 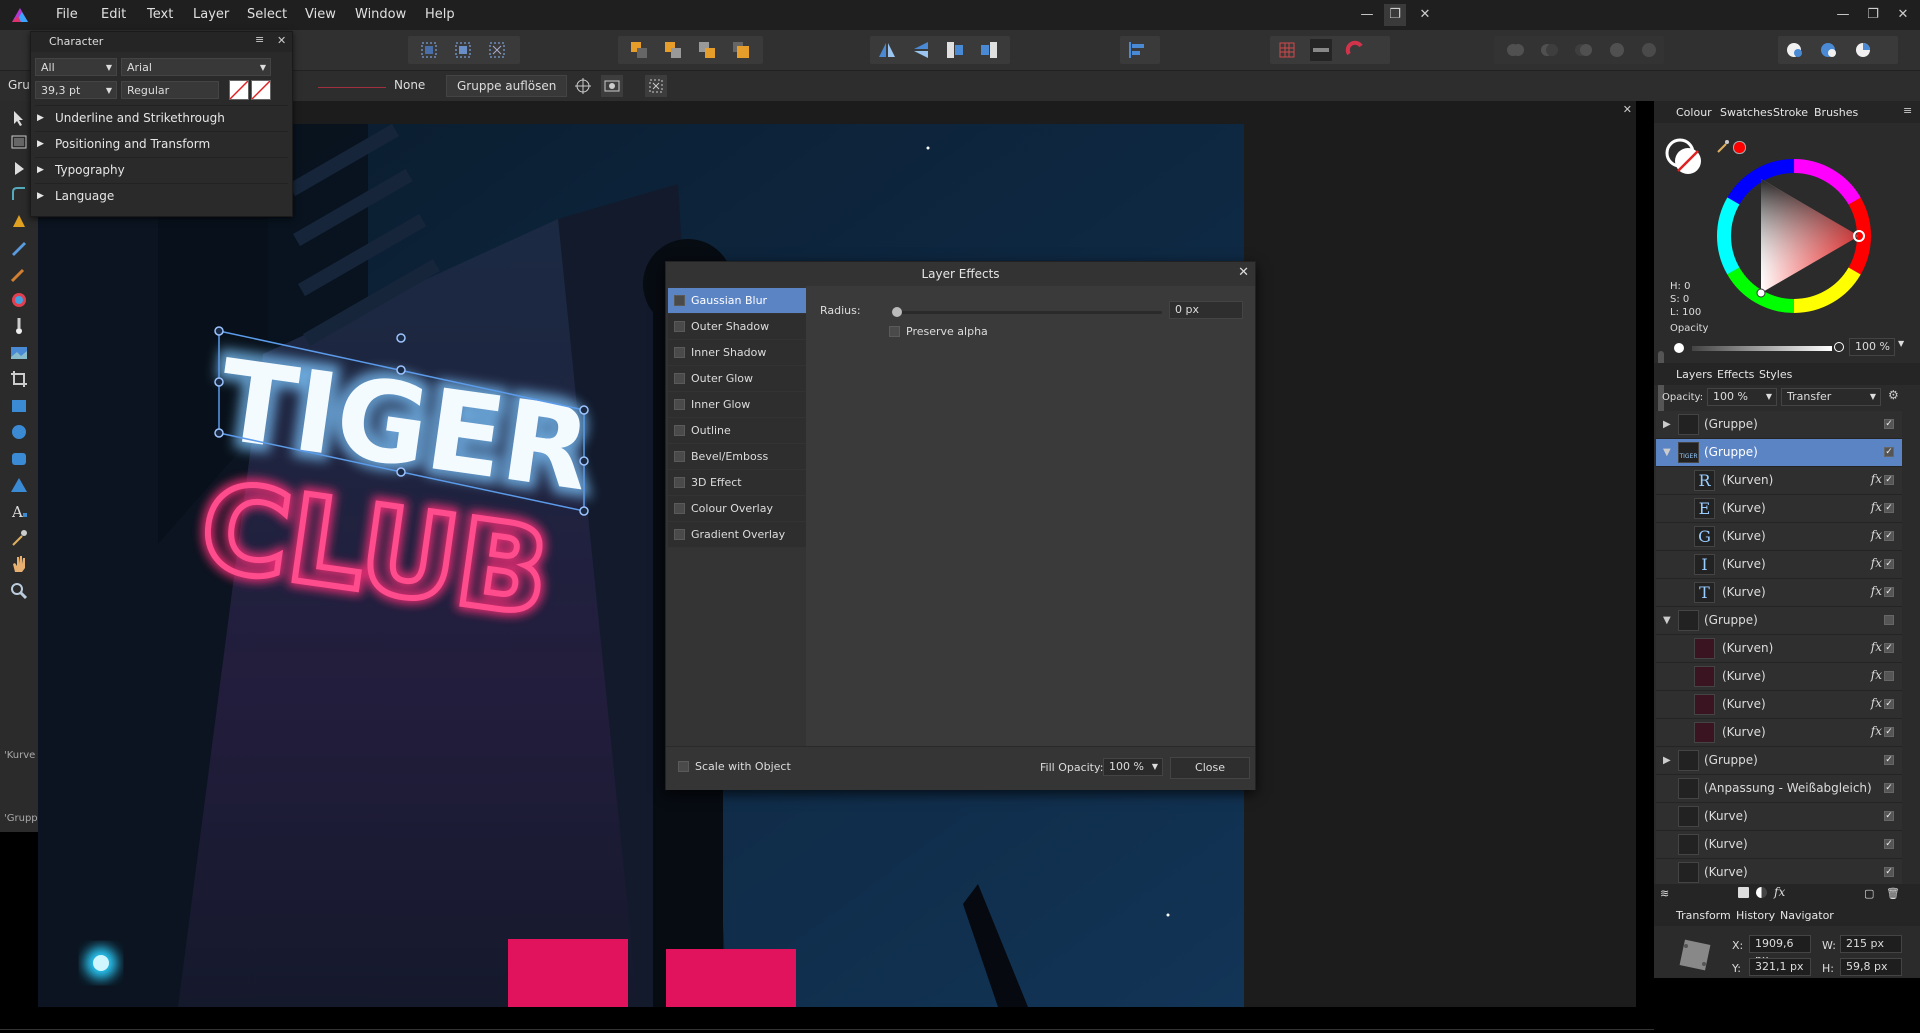 What do you see at coordinates (267, 14) in the screenshot?
I see `menu-select: Select` at bounding box center [267, 14].